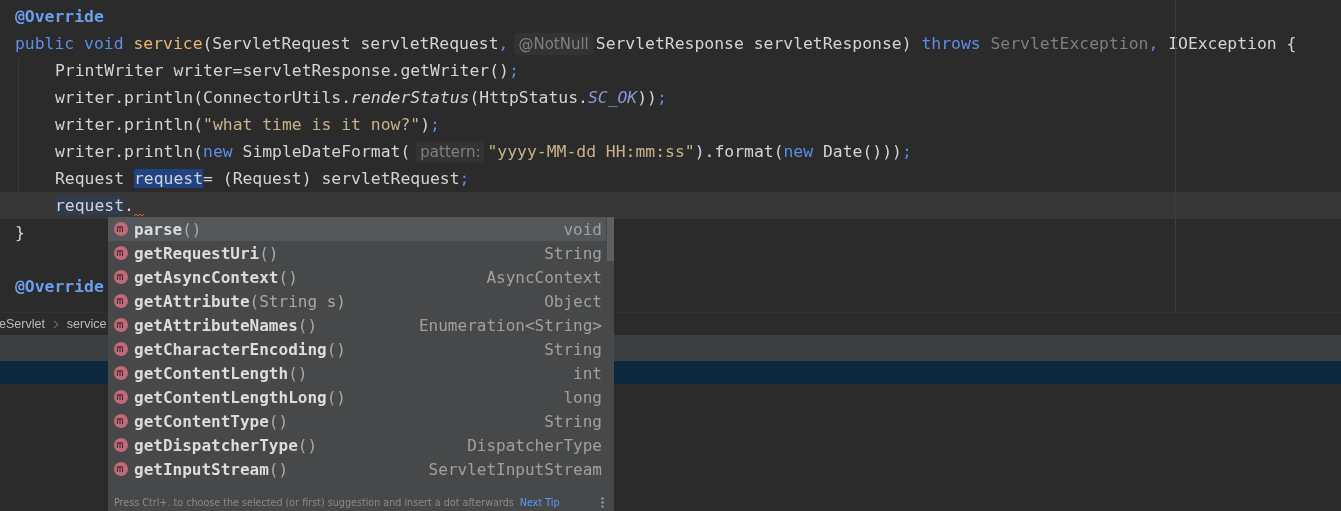  Describe the element at coordinates (314, 502) in the screenshot. I see `hint-text: Press Ctrl+. to choose the selected (or first) suggestion and insert a dot afterwards` at that location.